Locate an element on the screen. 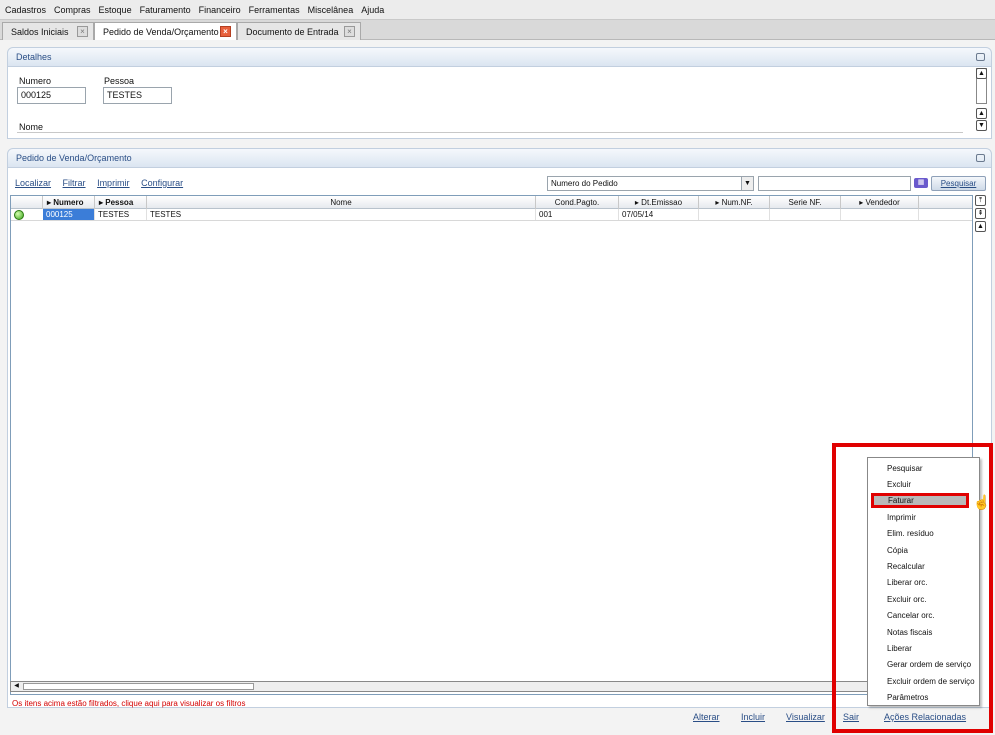  cell-cond-pagto: 001 is located at coordinates (577, 214).